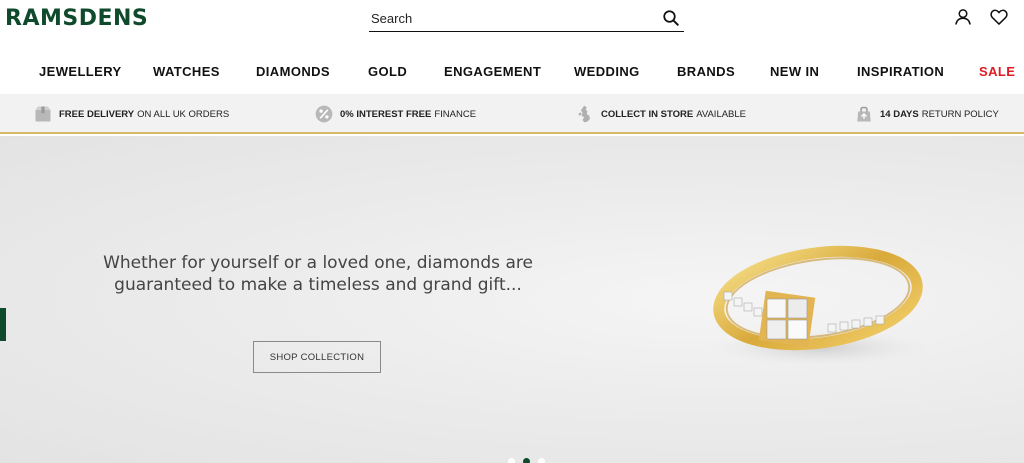 This screenshot has width=1024, height=463. What do you see at coordinates (864, 114) in the screenshot?
I see `returns-bag-icon` at bounding box center [864, 114].